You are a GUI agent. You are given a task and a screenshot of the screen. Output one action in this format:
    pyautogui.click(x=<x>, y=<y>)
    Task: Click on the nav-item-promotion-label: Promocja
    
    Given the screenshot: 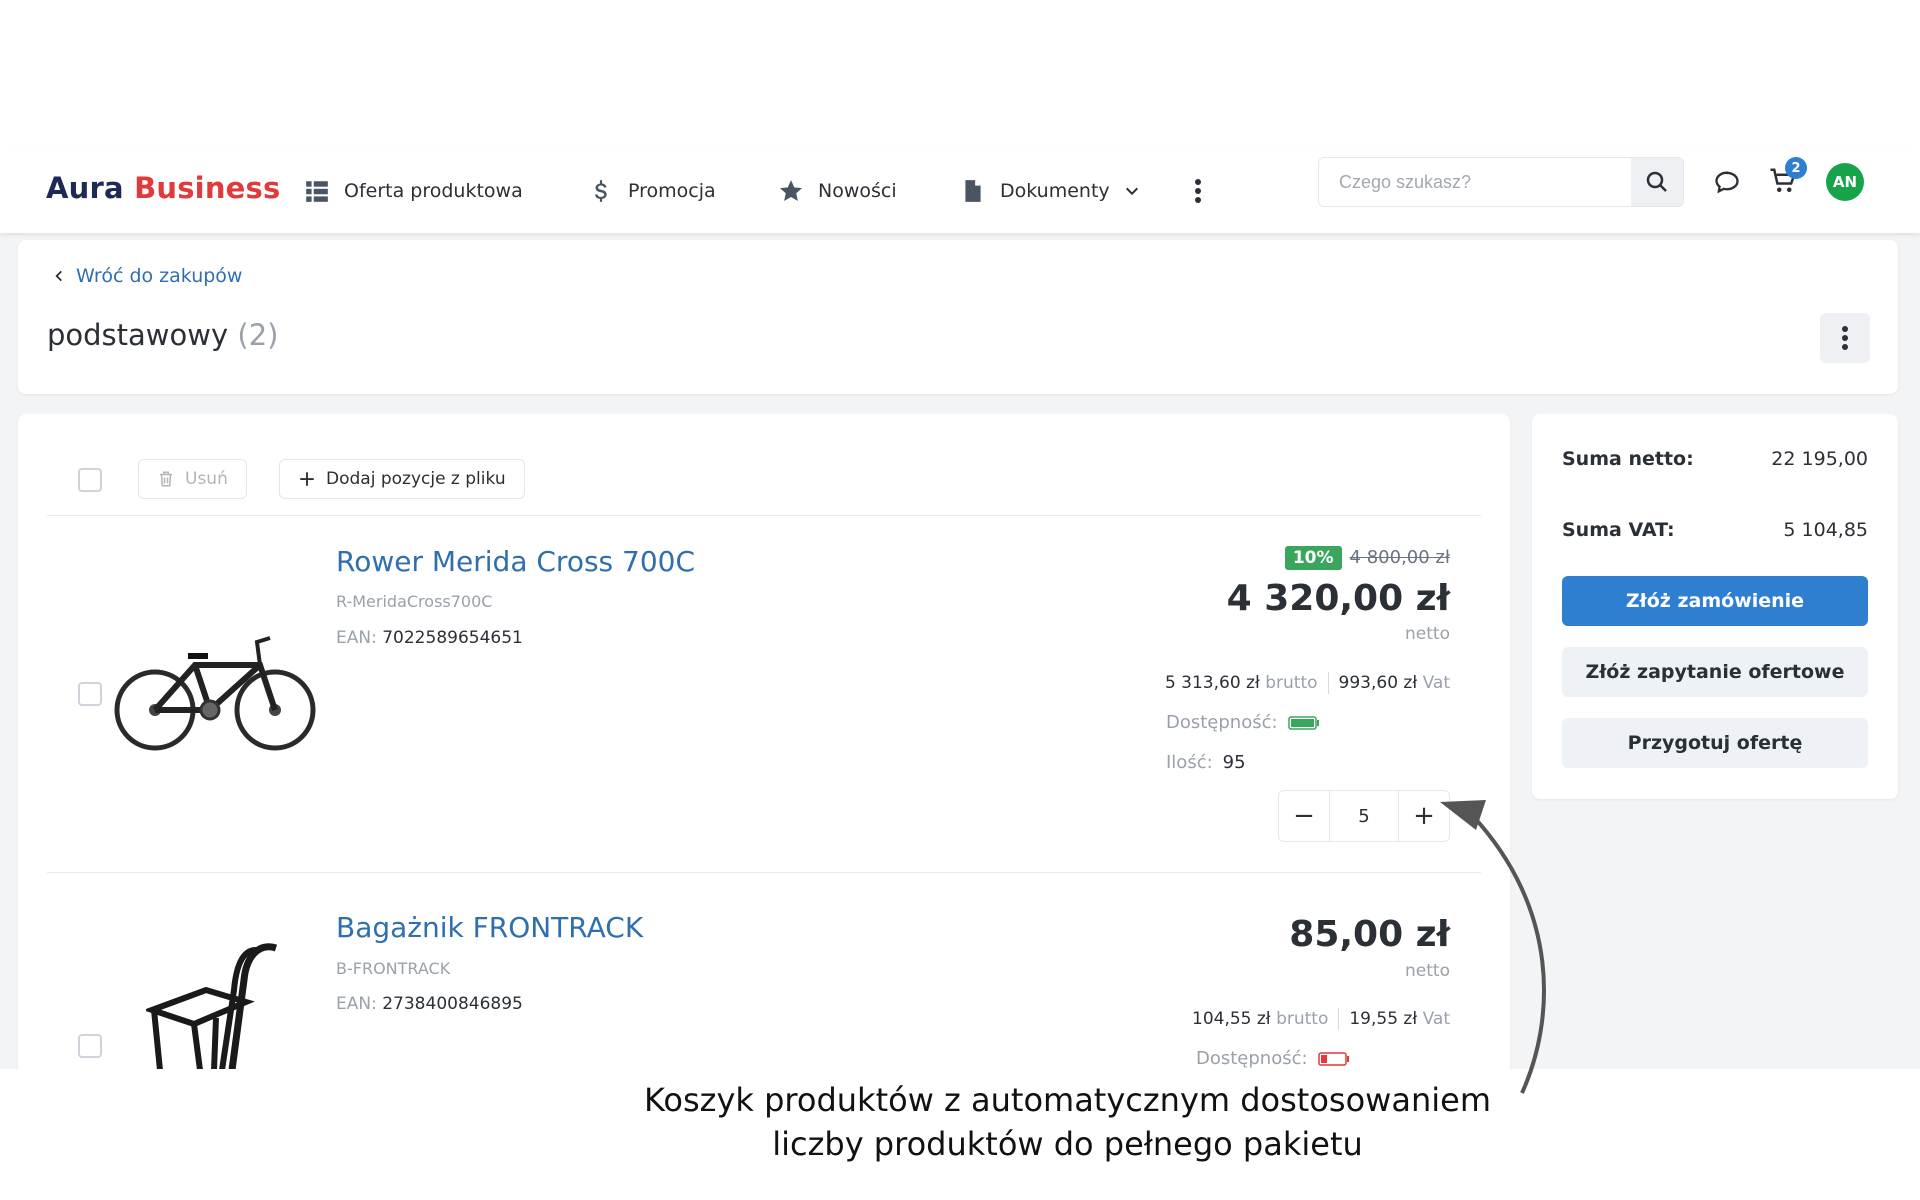 What is the action you would take?
    pyautogui.click(x=672, y=191)
    